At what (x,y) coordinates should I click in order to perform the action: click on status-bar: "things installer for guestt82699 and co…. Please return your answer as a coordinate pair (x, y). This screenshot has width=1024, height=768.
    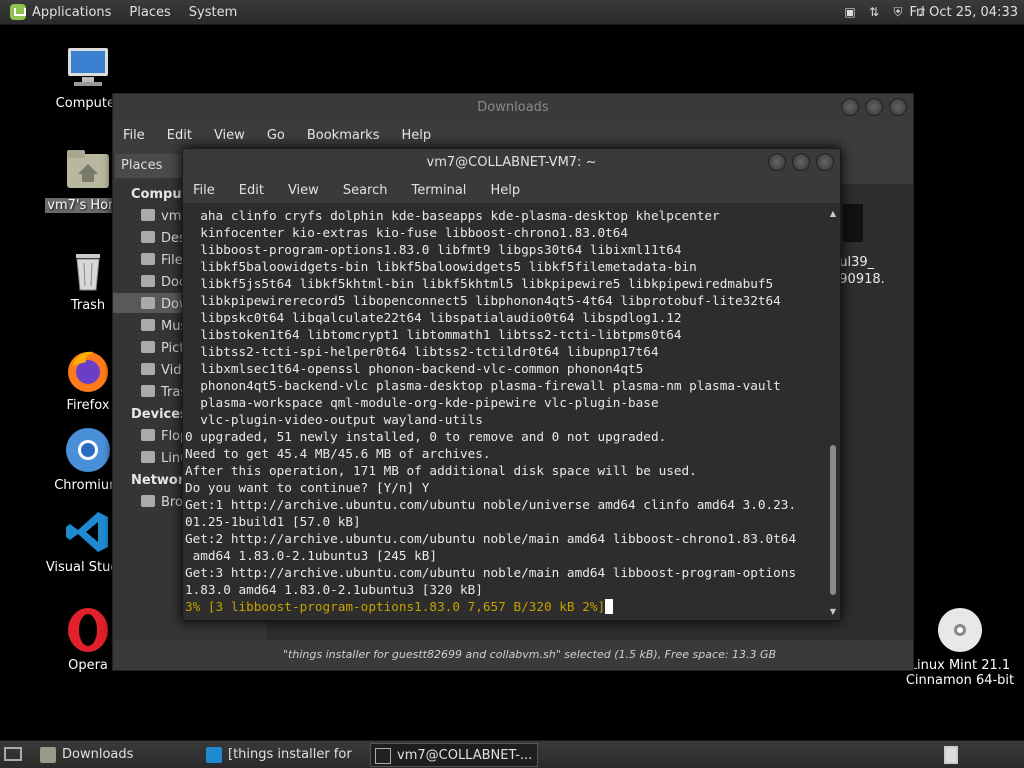
    Looking at the image, I should click on (513, 655).